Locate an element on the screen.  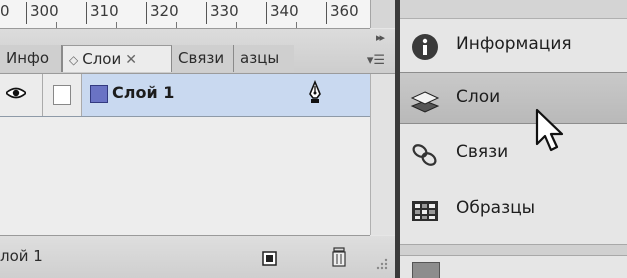
panel-footer: лой 1 is located at coordinates (197, 257).